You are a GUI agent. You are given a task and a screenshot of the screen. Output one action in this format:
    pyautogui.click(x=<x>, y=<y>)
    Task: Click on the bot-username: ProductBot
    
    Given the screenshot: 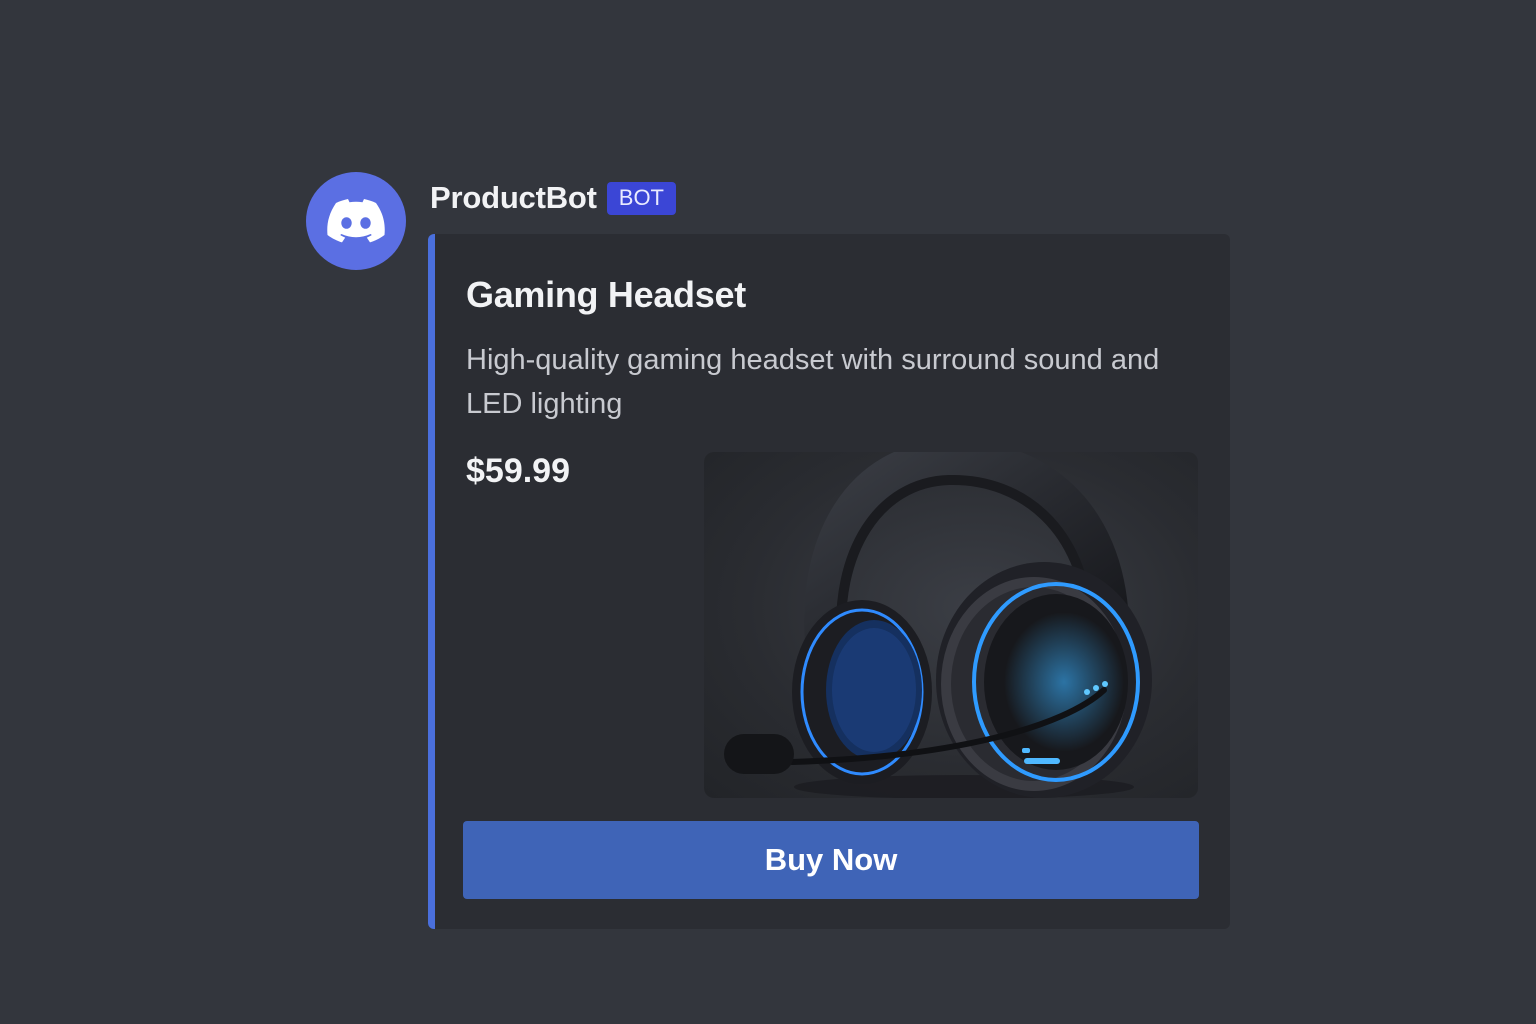 What is the action you would take?
    pyautogui.click(x=513, y=198)
    